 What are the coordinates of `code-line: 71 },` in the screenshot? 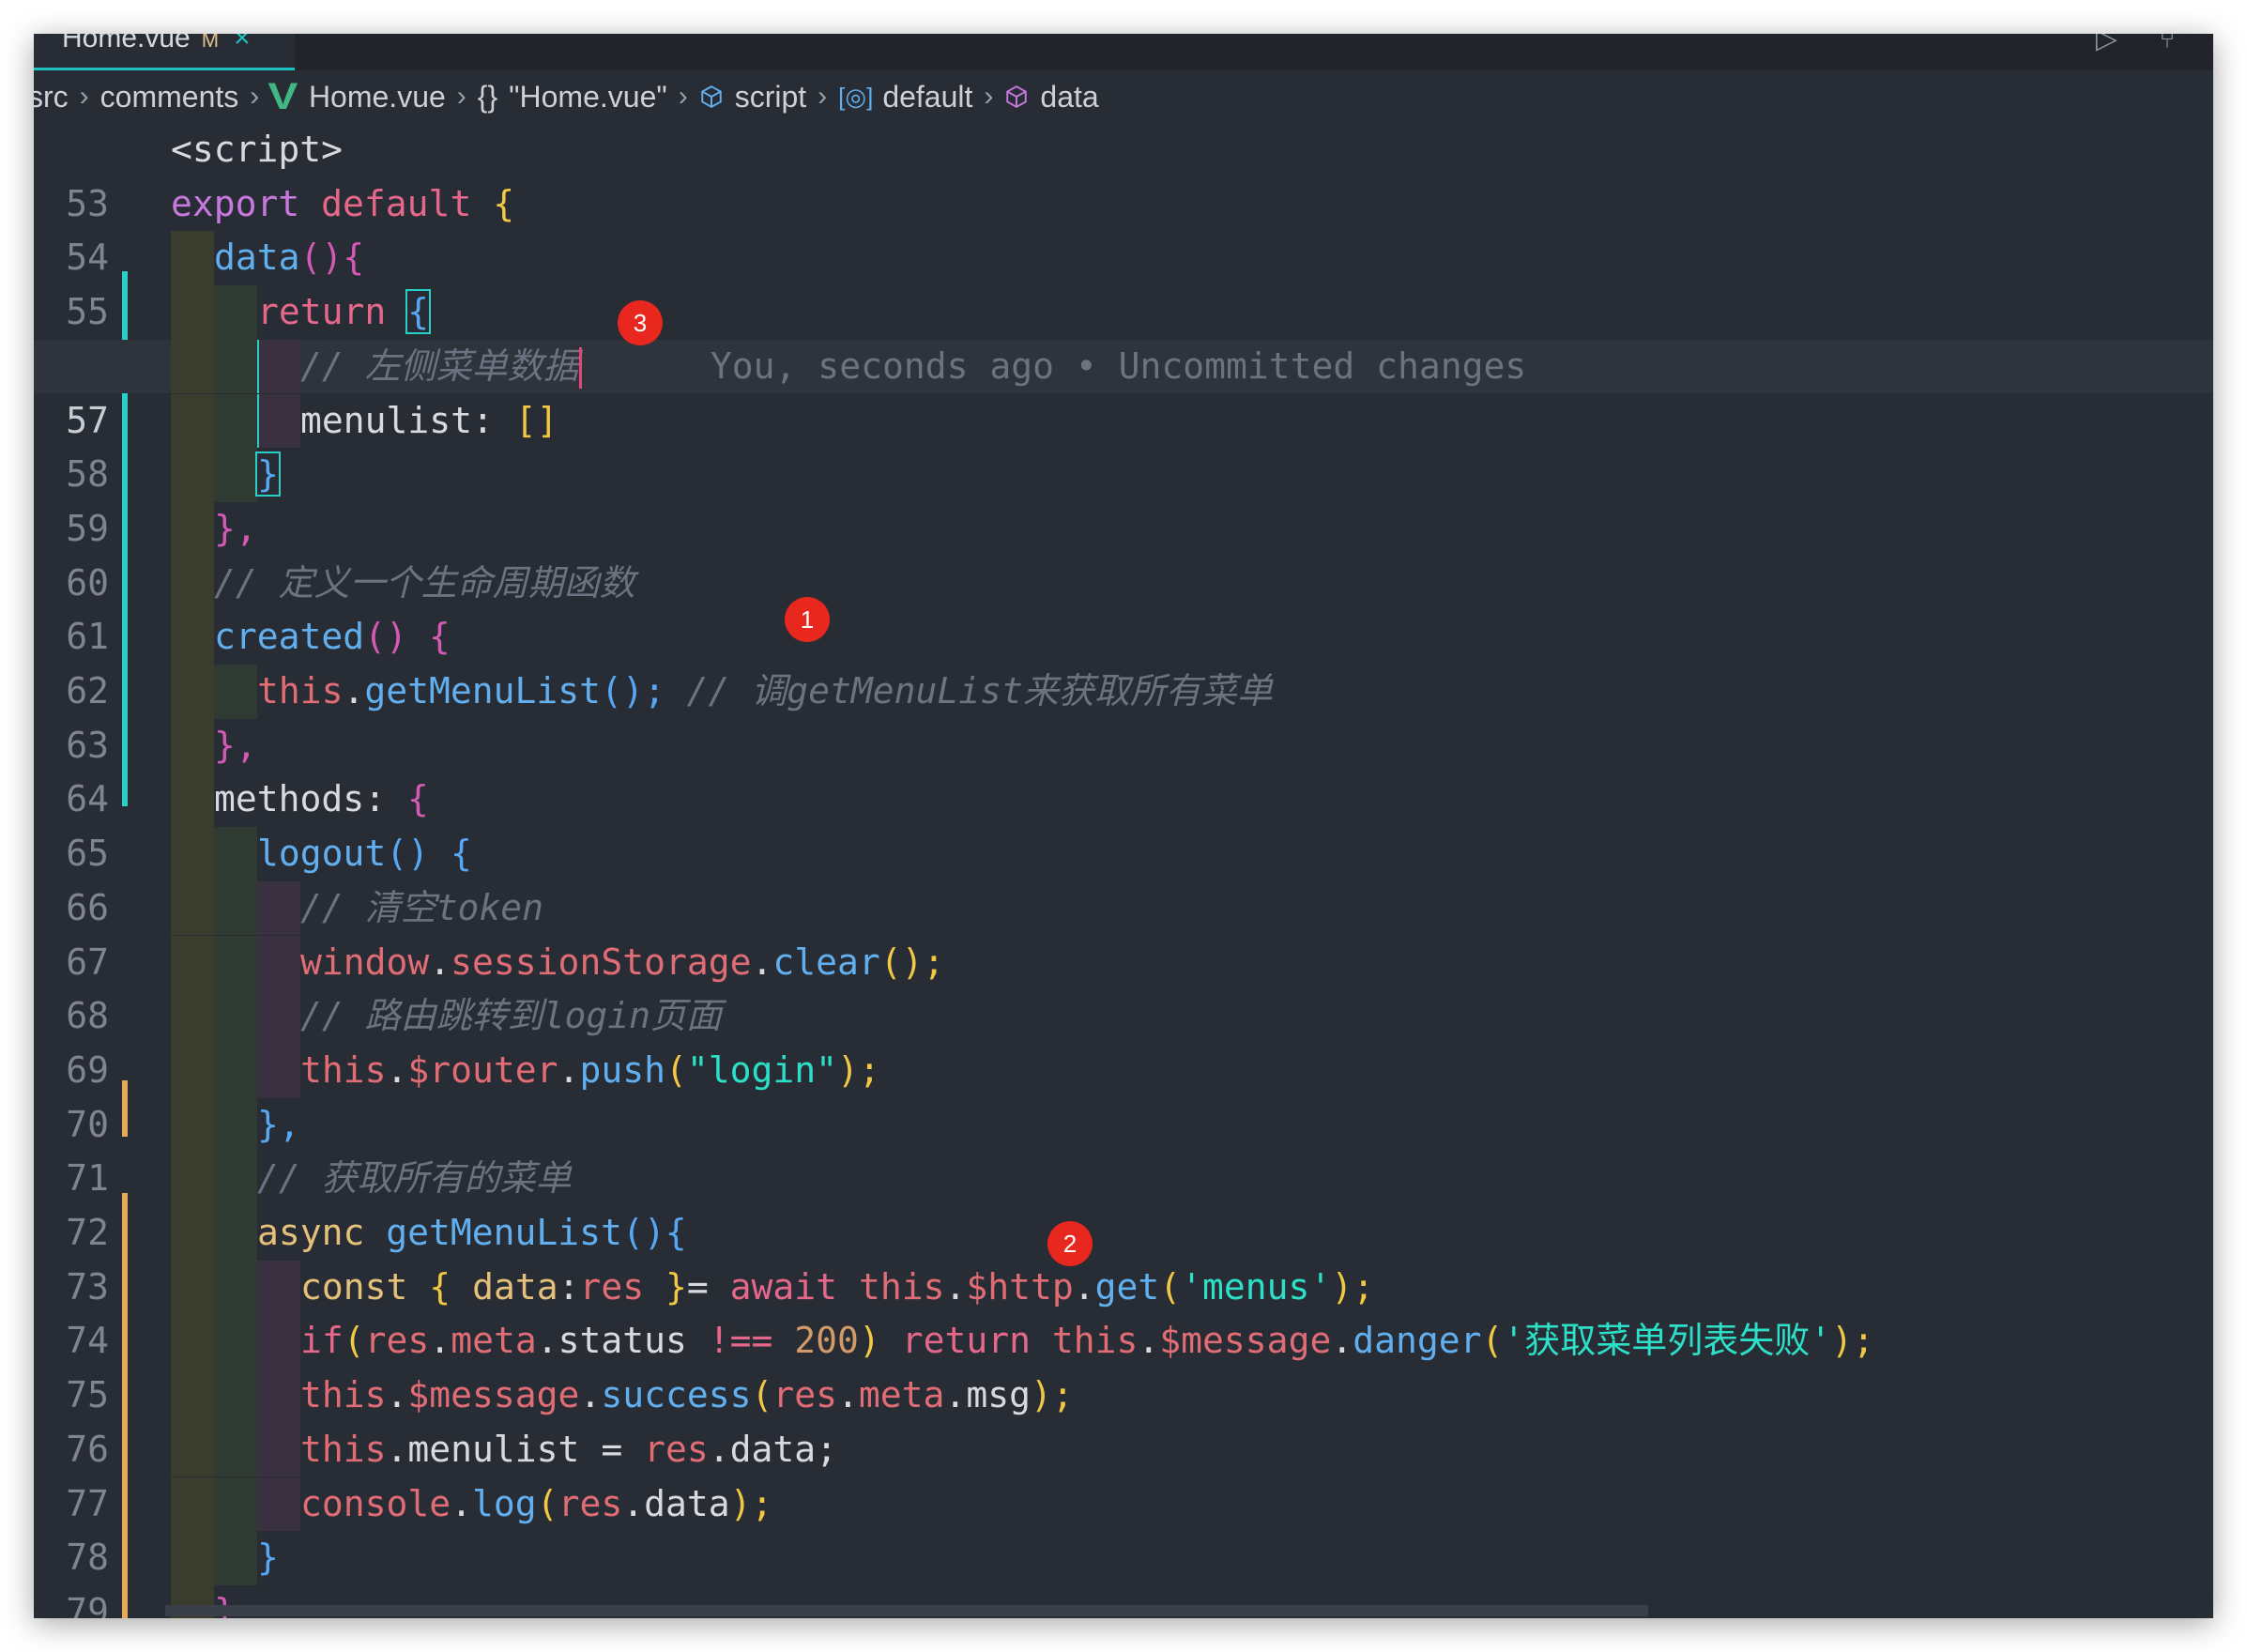 It's located at (1123, 1148).